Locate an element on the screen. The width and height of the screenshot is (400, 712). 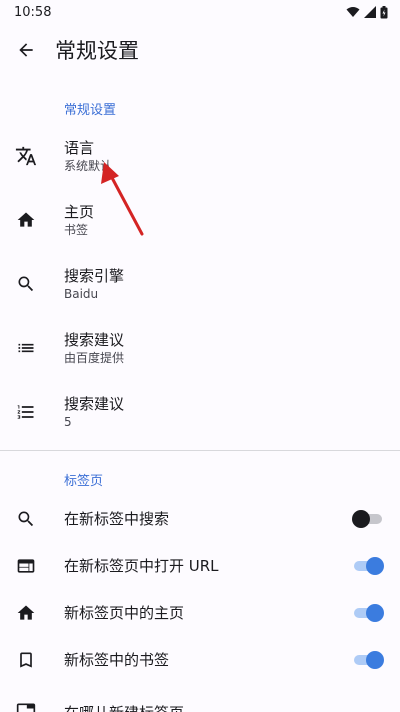
pref-bookmarks-in-new-tab: 新标签中的书签 is located at coordinates (200, 659).